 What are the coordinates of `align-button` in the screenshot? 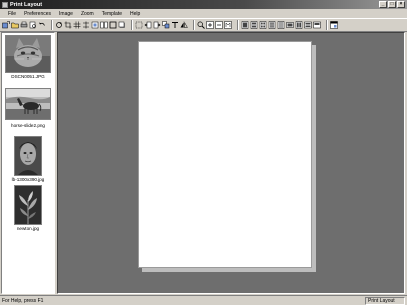 It's located at (86, 25).